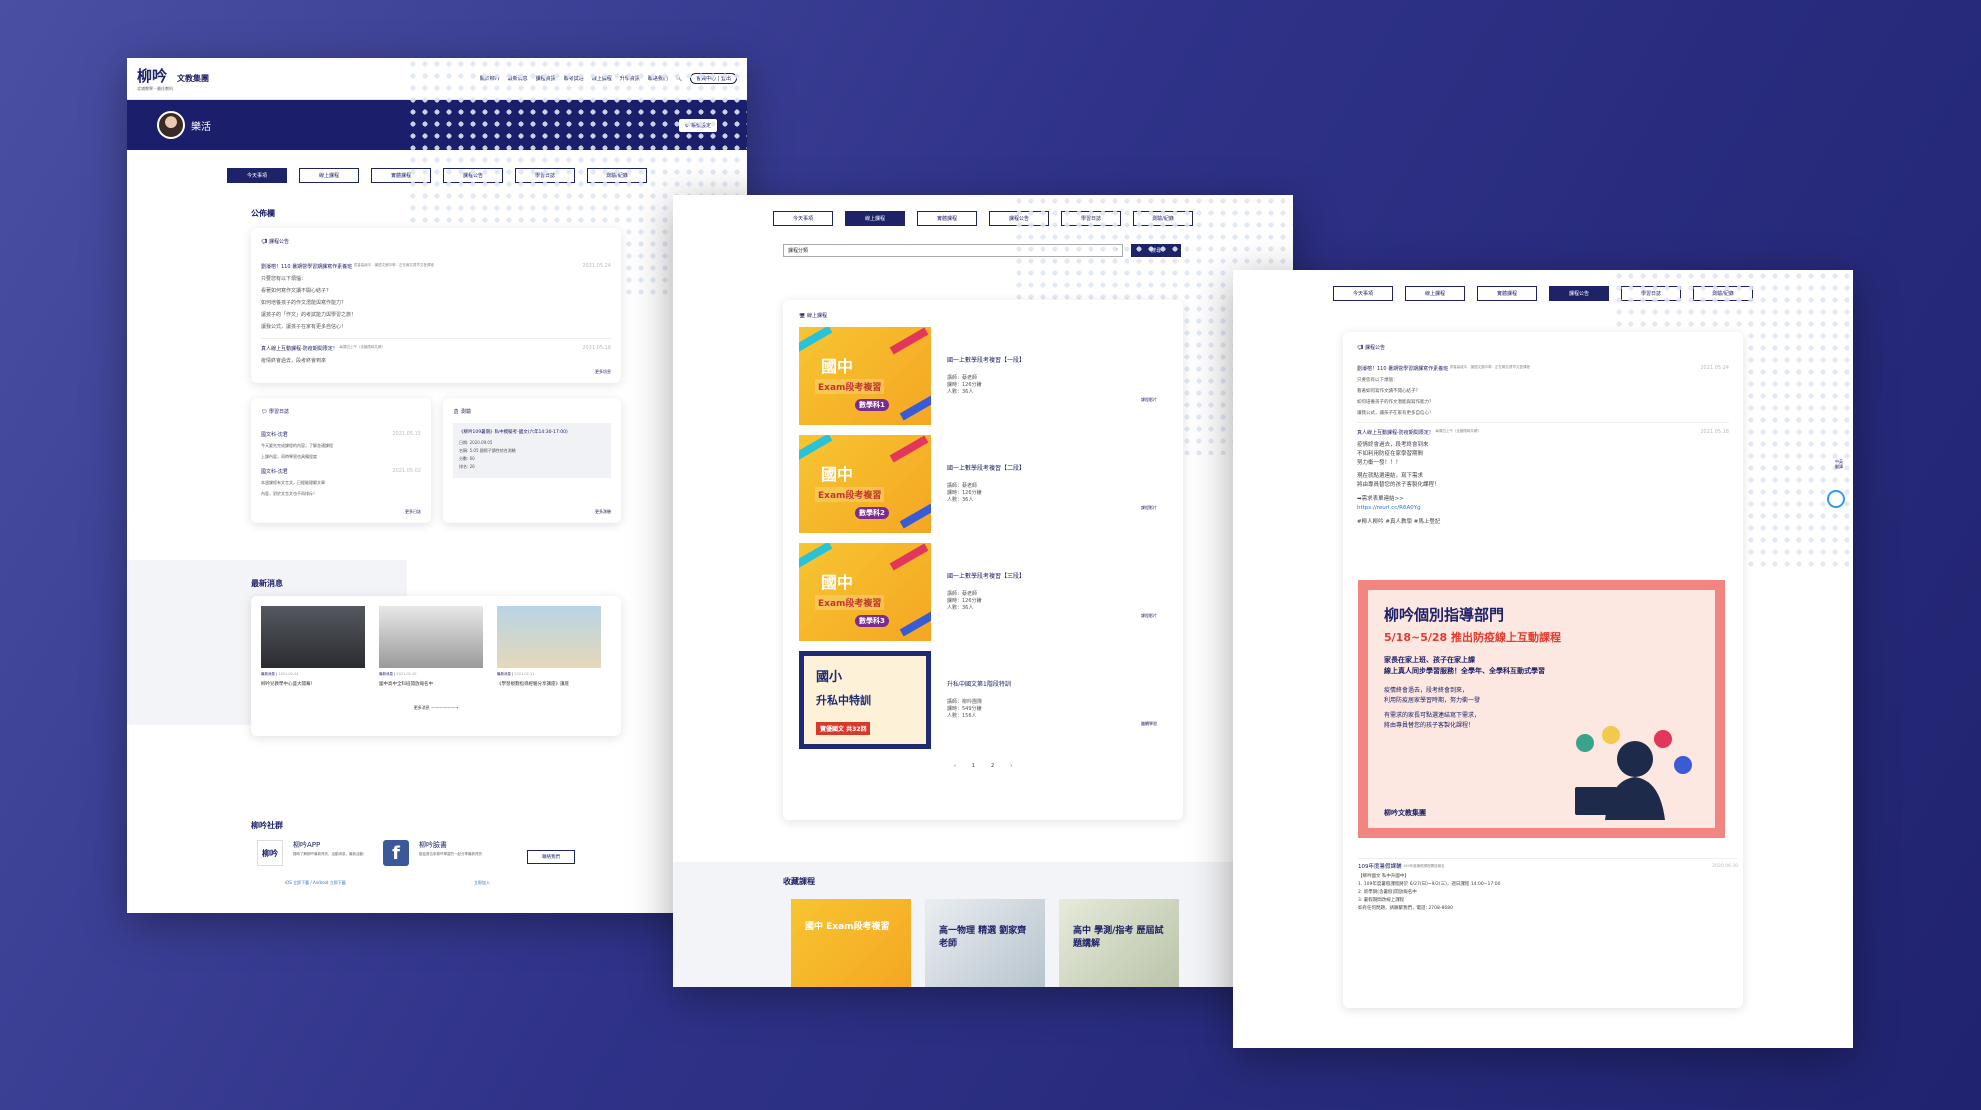 The height and width of the screenshot is (1110, 1981). What do you see at coordinates (973, 766) in the screenshot?
I see `page-1: 1` at bounding box center [973, 766].